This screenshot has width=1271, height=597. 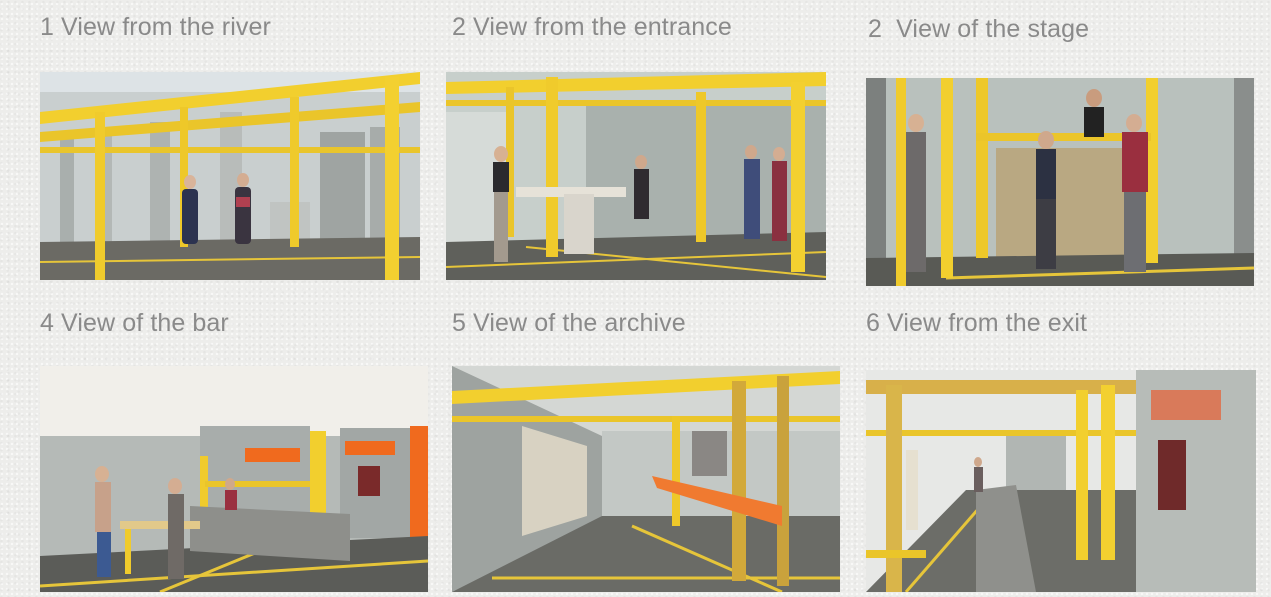 I want to click on photo-view-from-the-exit, so click(x=1061, y=481).